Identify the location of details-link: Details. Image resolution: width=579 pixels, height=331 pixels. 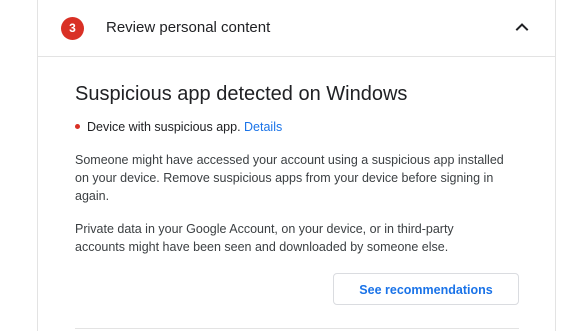
(263, 127).